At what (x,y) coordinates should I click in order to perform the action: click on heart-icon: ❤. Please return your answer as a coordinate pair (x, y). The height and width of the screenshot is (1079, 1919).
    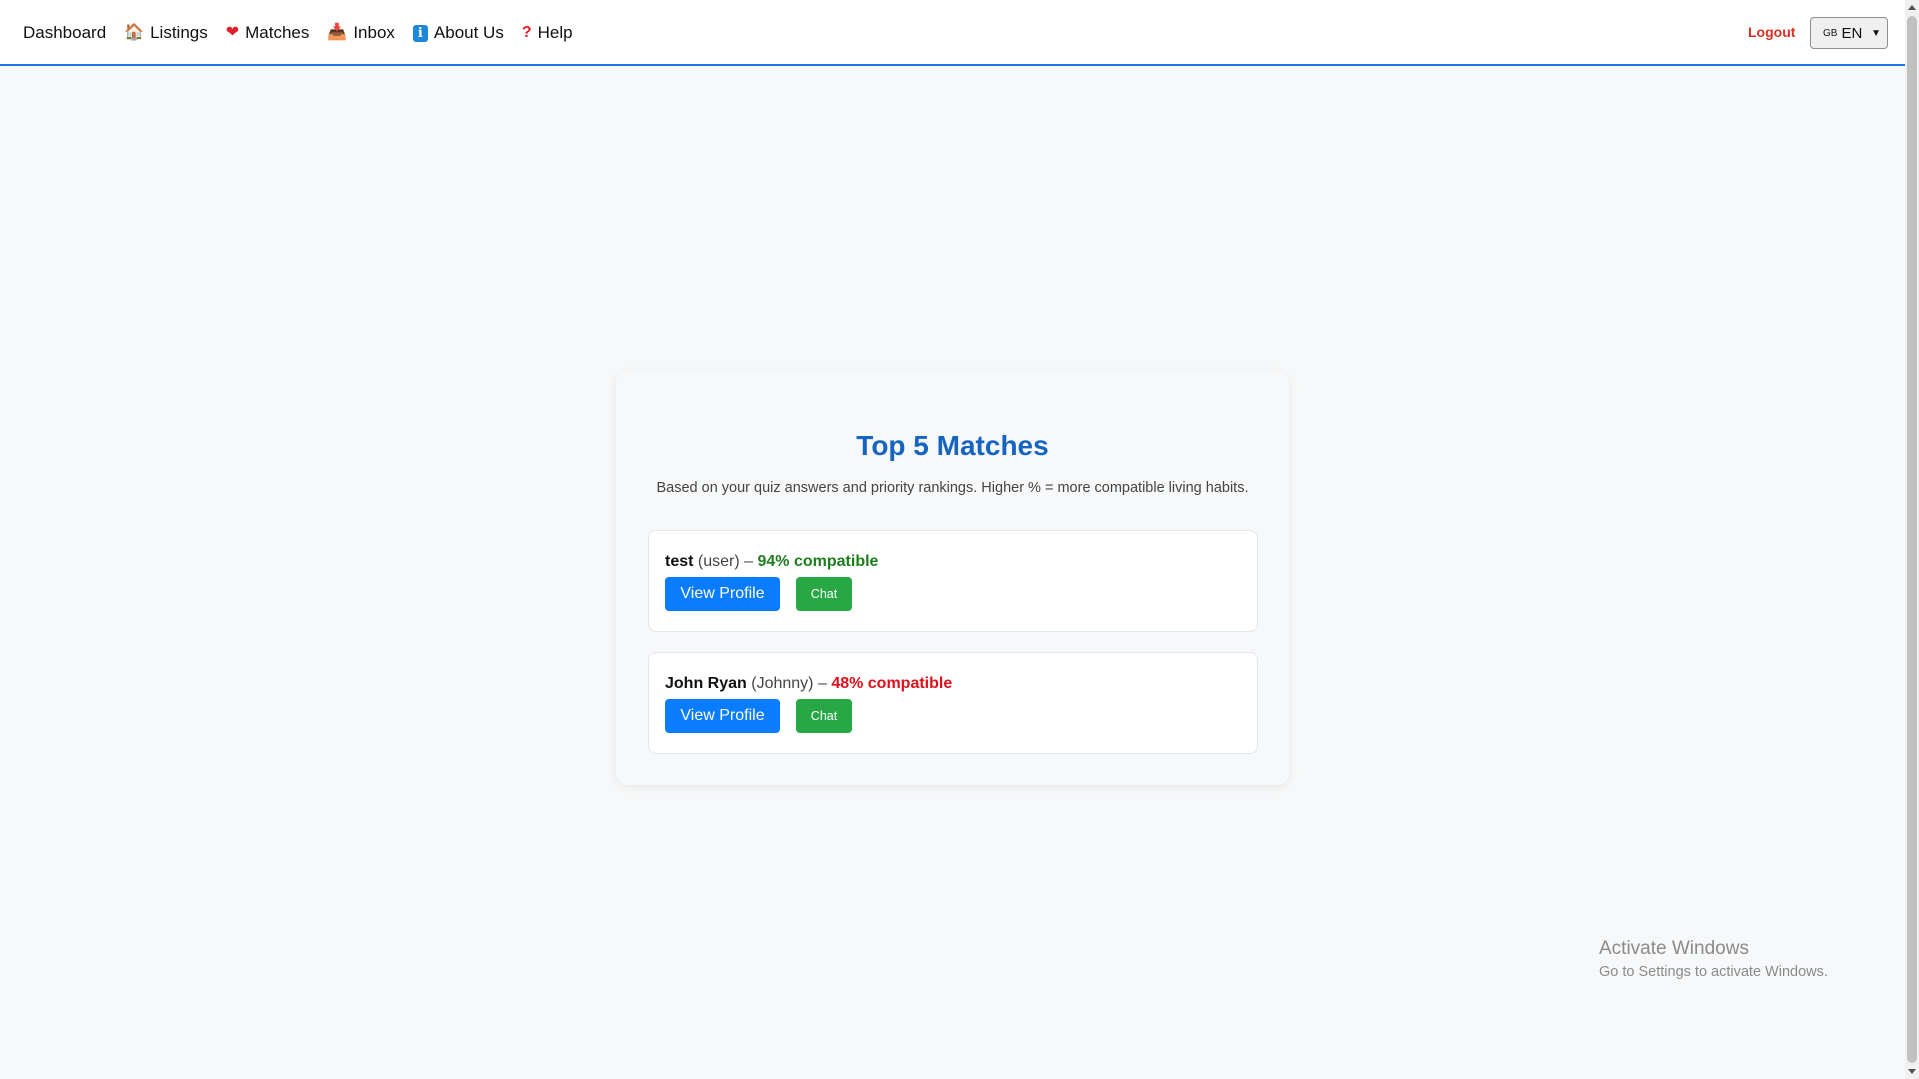
    Looking at the image, I should click on (232, 32).